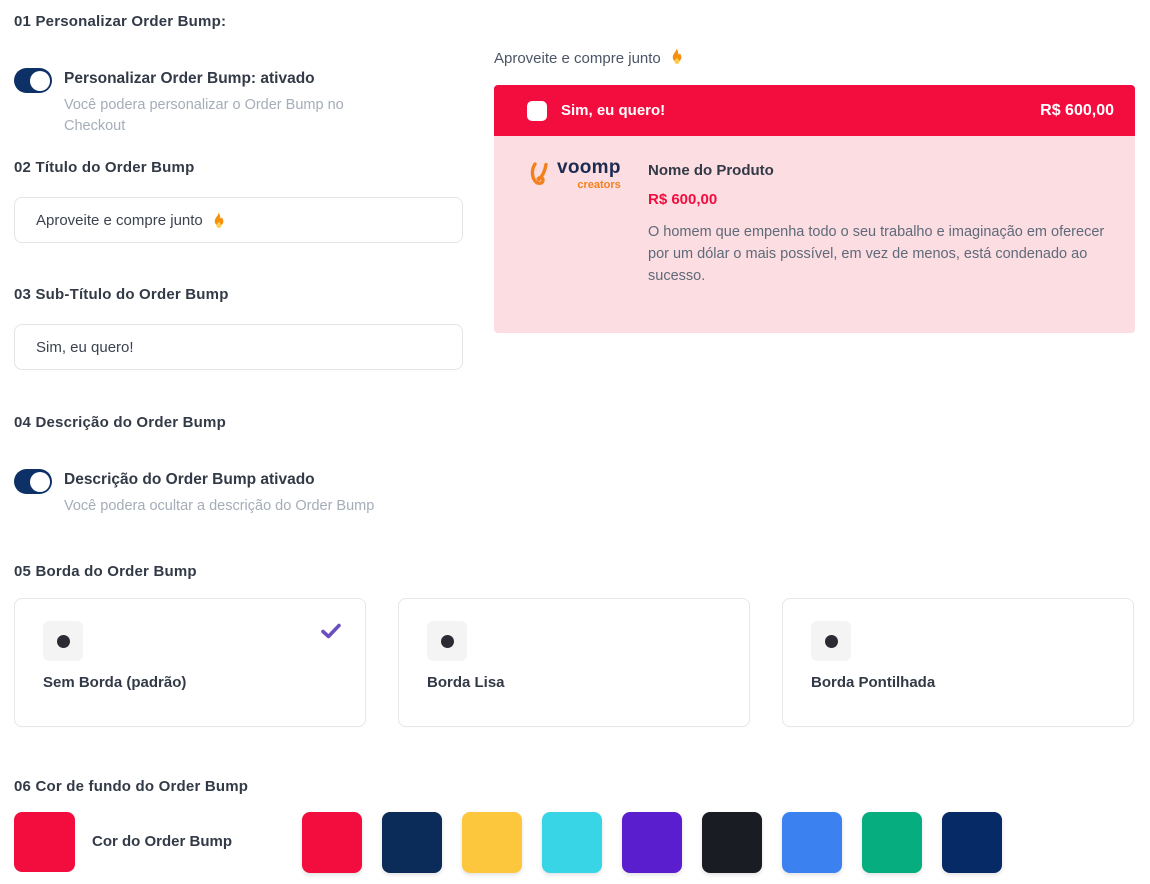 This screenshot has width=1150, height=884. What do you see at coordinates (85, 347) in the screenshot?
I see `subtitulo-input-value: Sim, eu quero!` at bounding box center [85, 347].